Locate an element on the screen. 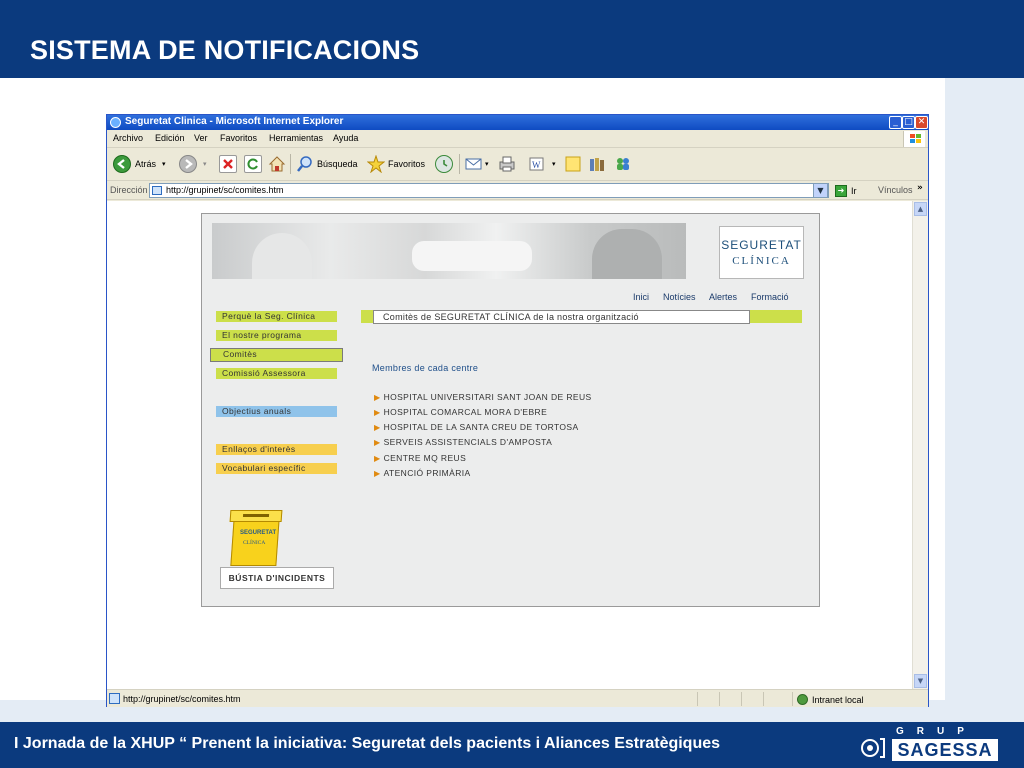 The image size is (1024, 768). page-status-icon is located at coordinates (114, 698).